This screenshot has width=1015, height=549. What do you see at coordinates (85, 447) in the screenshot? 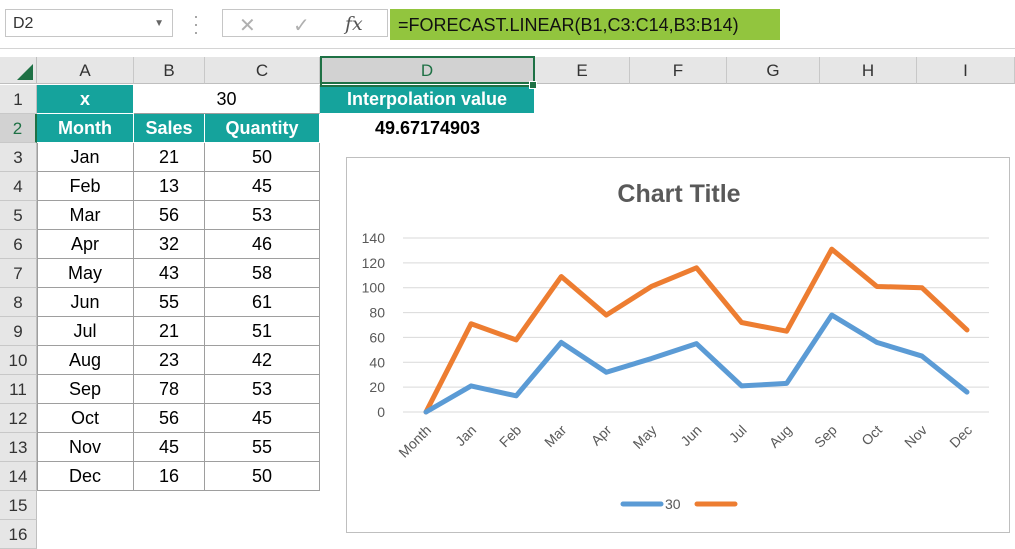
I see `table-cell: Nov` at bounding box center [85, 447].